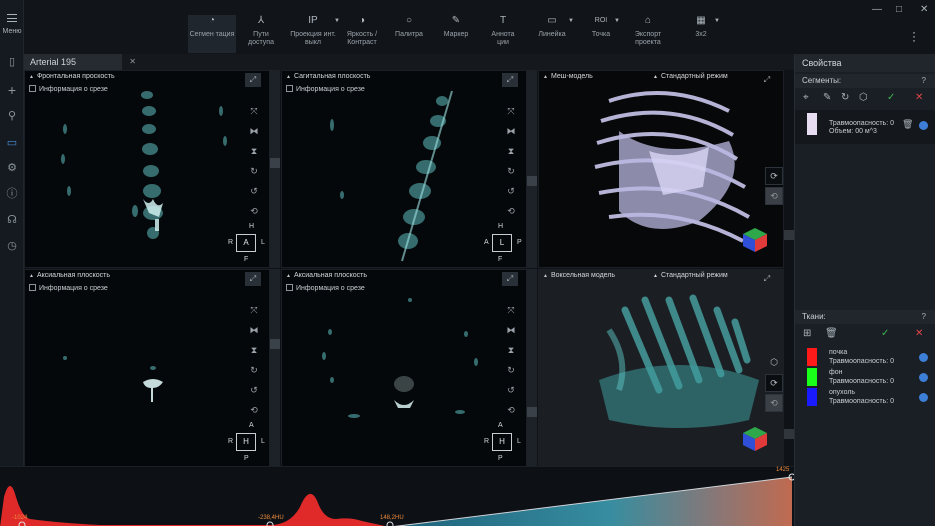 The image size is (935, 526). I want to click on segment-item: Травмоопасность: 0 Объем: 00 м^3 🗑, so click(865, 127).